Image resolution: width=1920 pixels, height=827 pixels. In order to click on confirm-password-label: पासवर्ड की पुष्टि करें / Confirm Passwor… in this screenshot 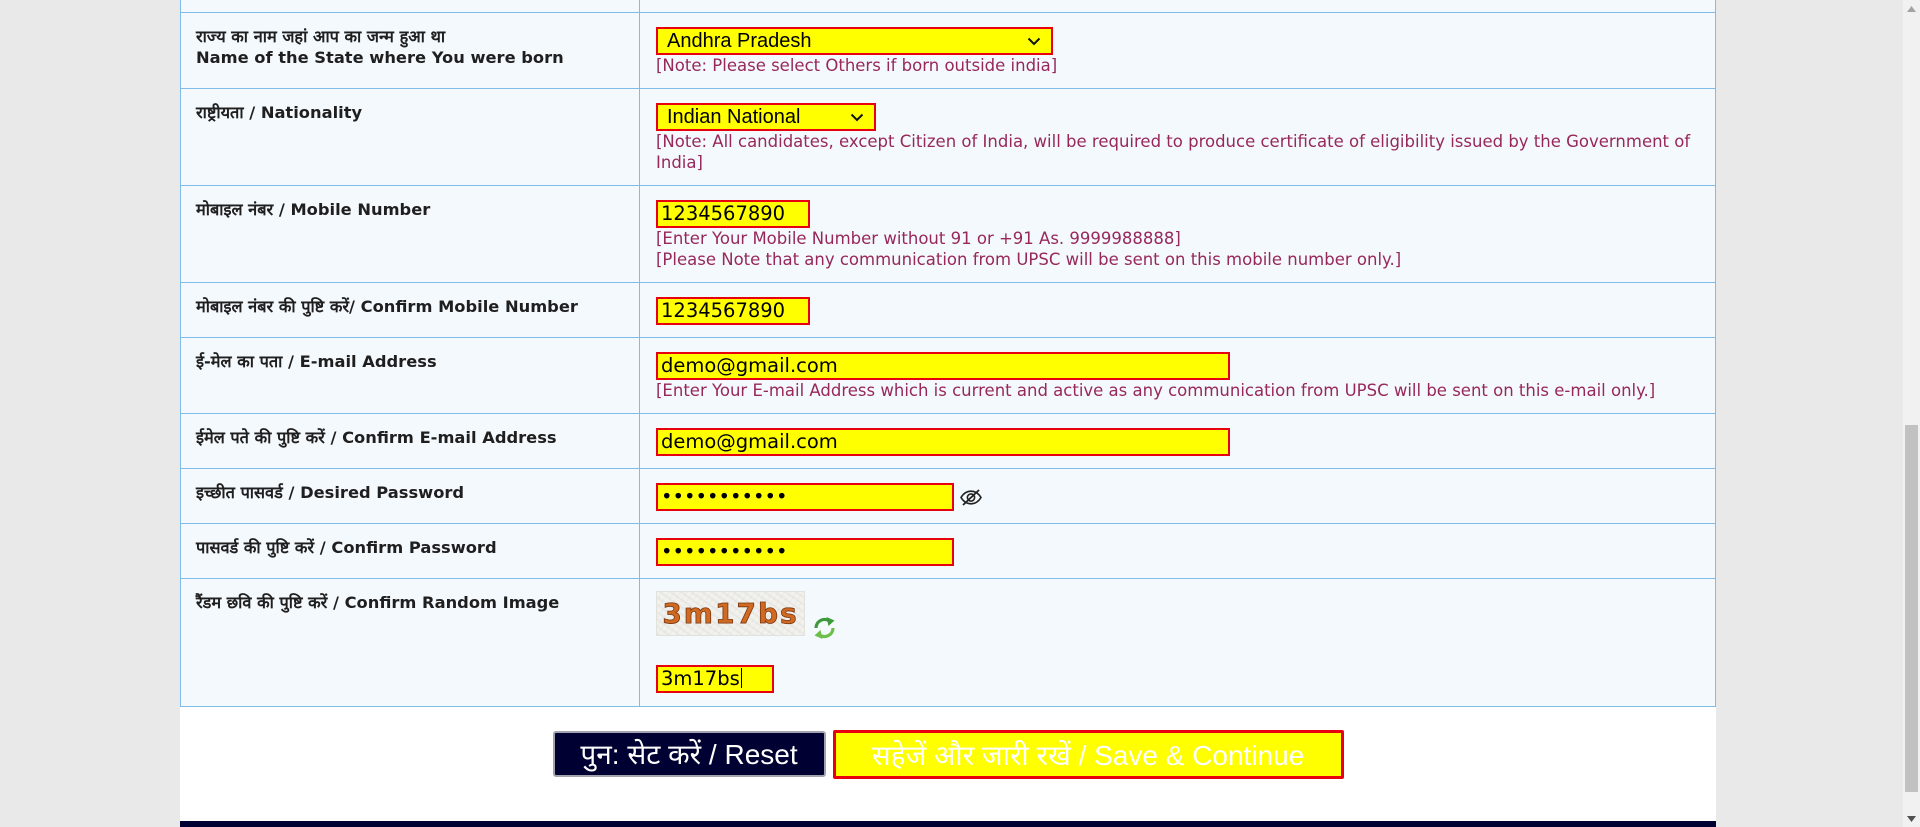, I will do `click(410, 551)`.